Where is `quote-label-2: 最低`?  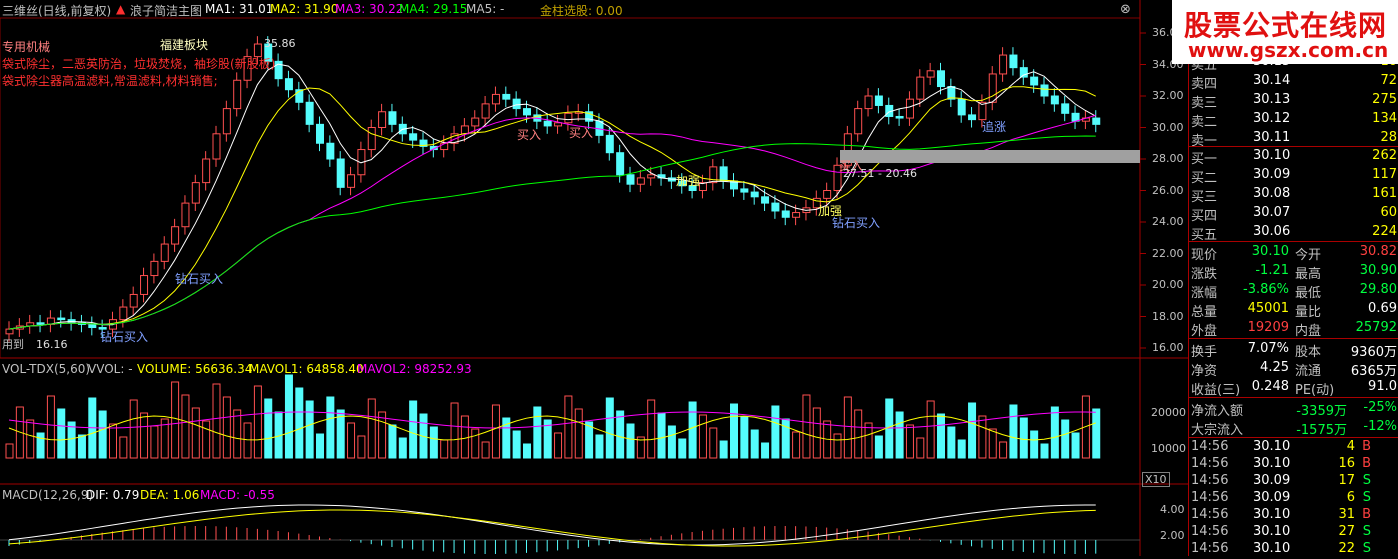 quote-label-2: 最低 is located at coordinates (1308, 293).